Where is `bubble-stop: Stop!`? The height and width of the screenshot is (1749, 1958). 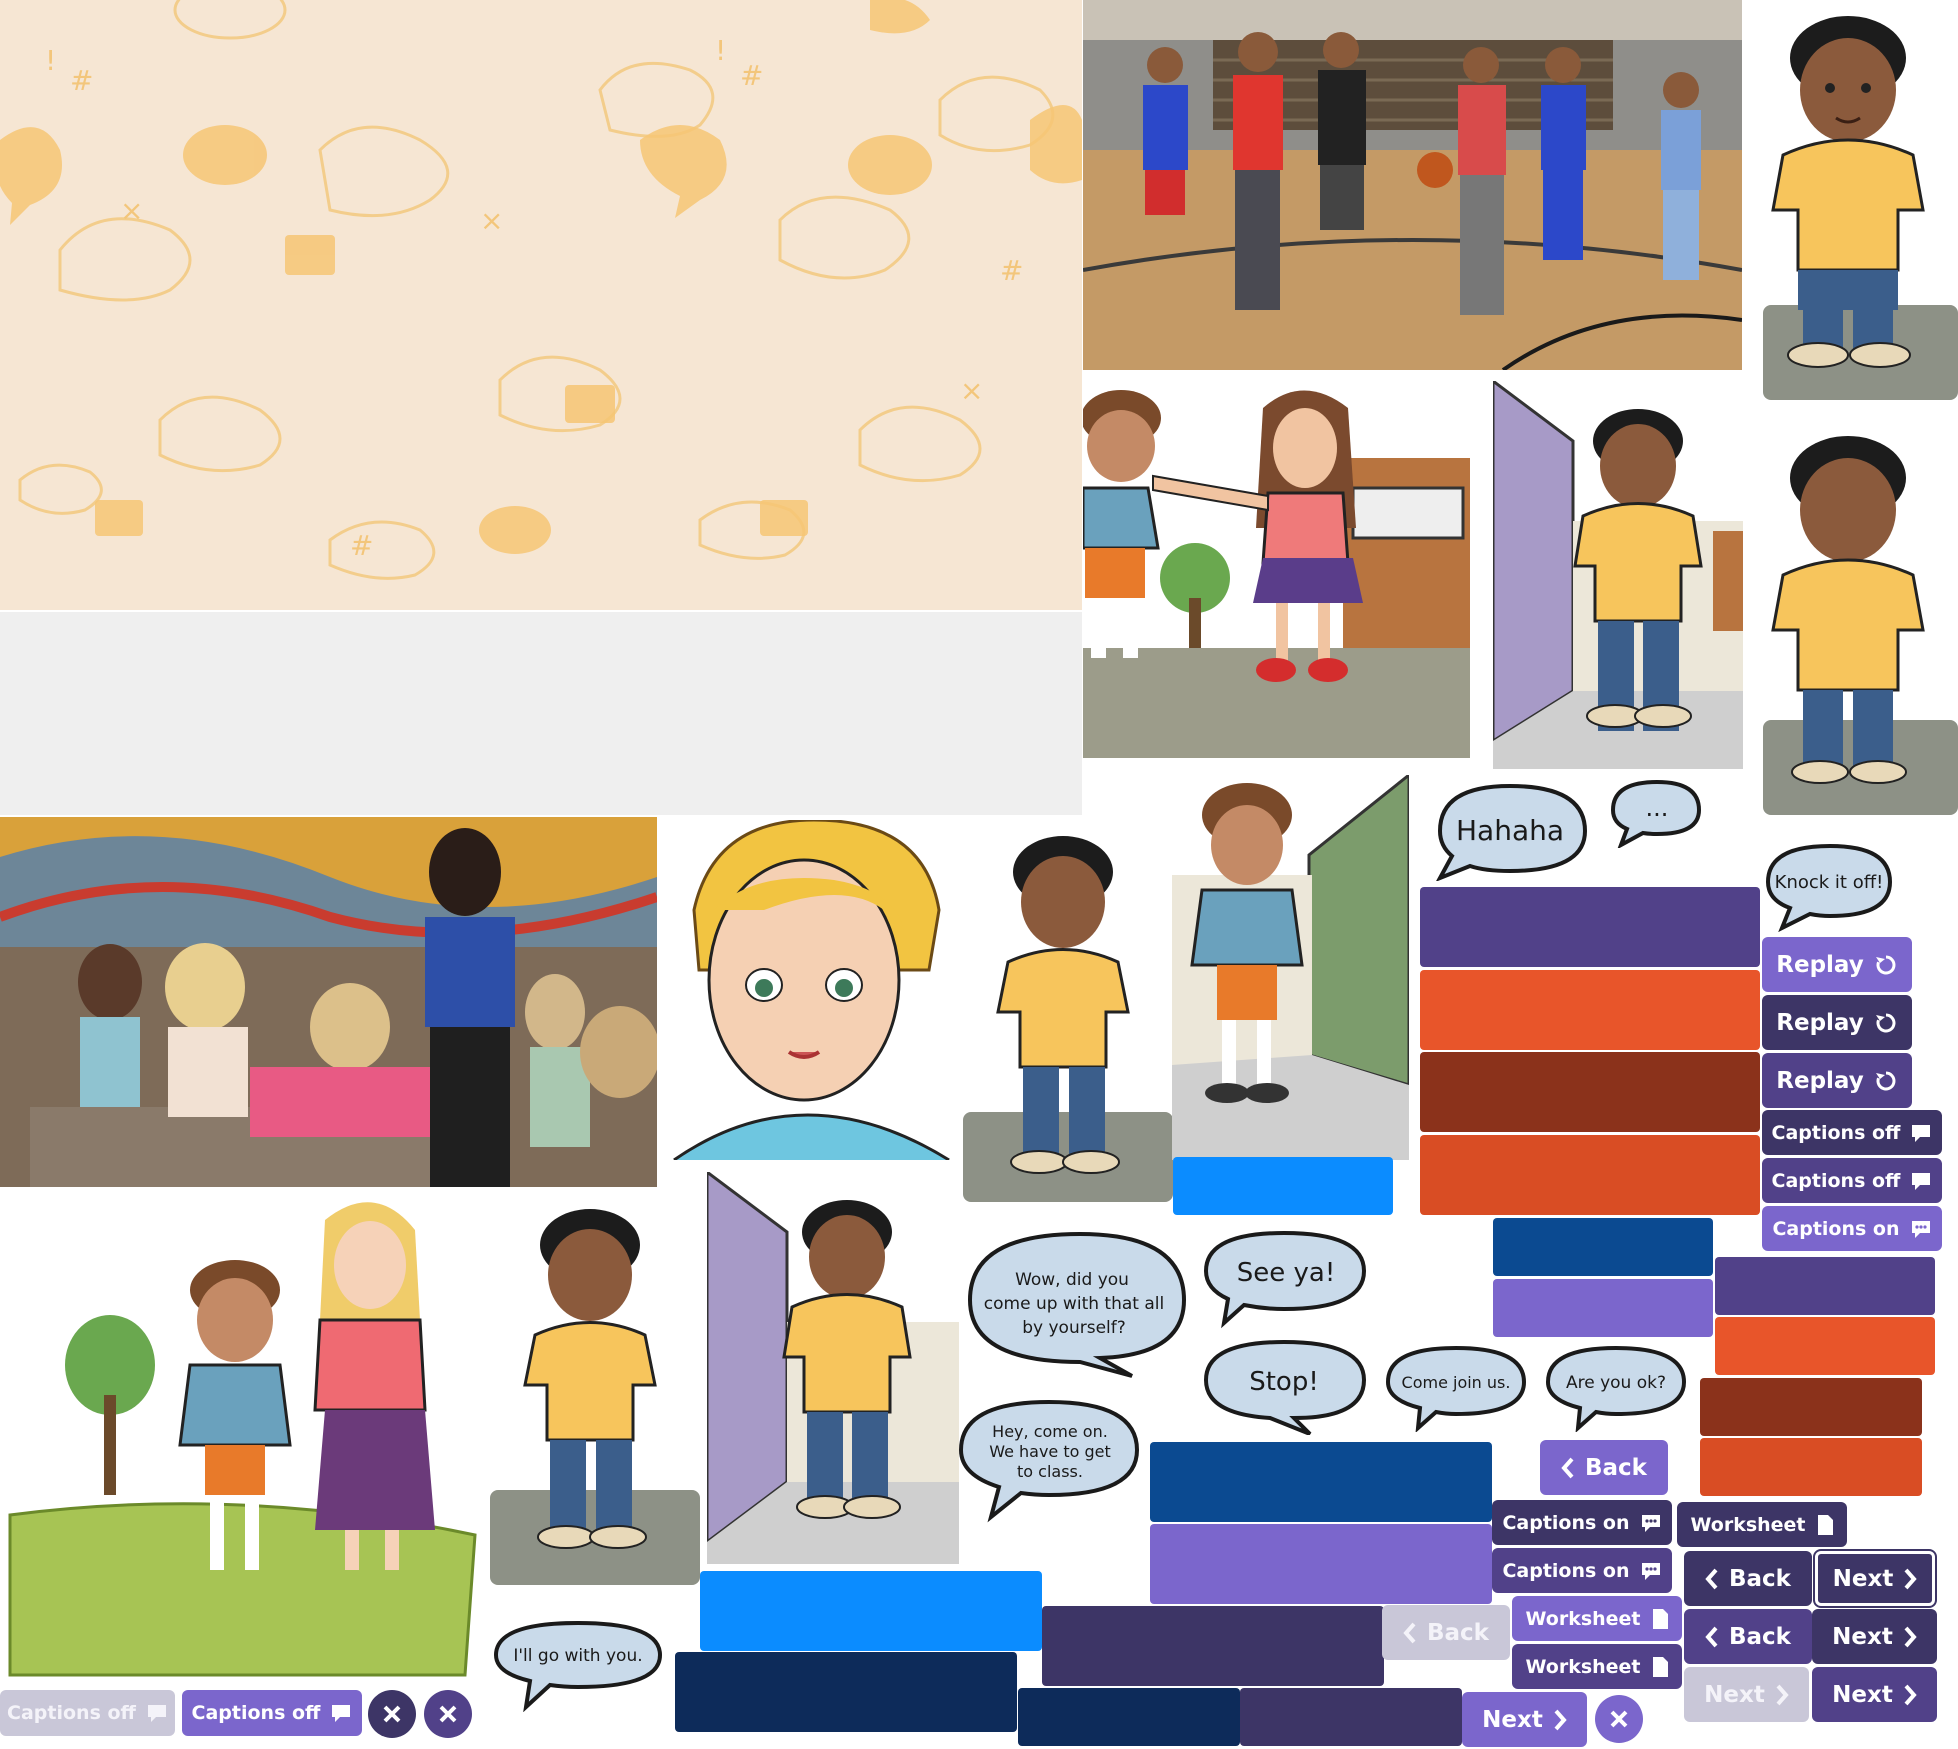
bubble-stop: Stop! is located at coordinates (1285, 1387).